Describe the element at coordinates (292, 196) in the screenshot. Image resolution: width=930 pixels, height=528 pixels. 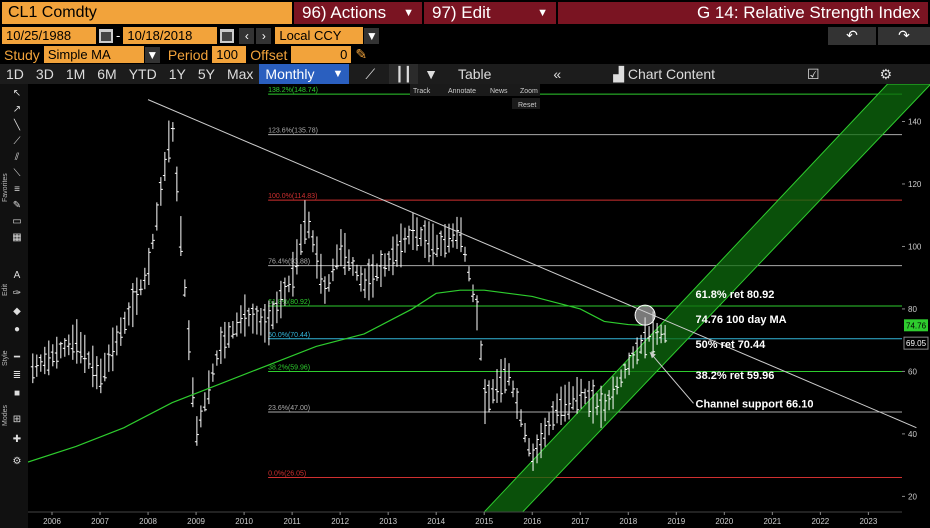
I see `fib-label: 100.0%(114.83)` at that location.